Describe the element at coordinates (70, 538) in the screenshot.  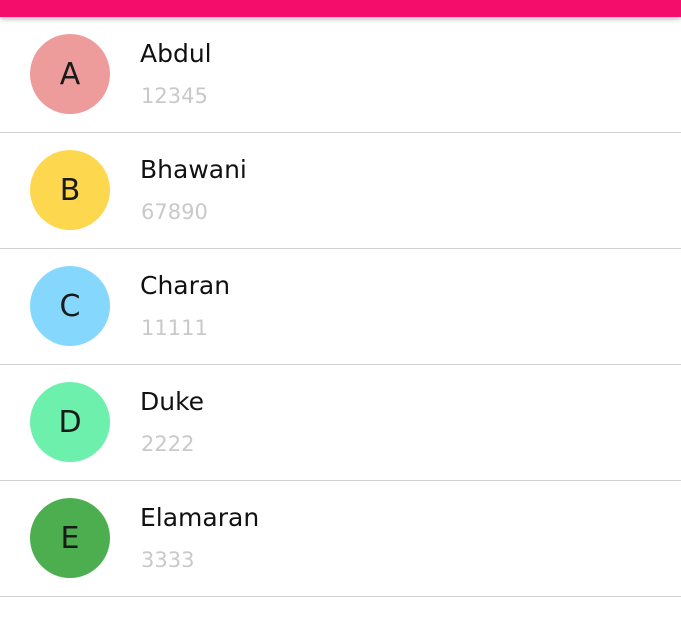
I see `contact-avatar: E` at that location.